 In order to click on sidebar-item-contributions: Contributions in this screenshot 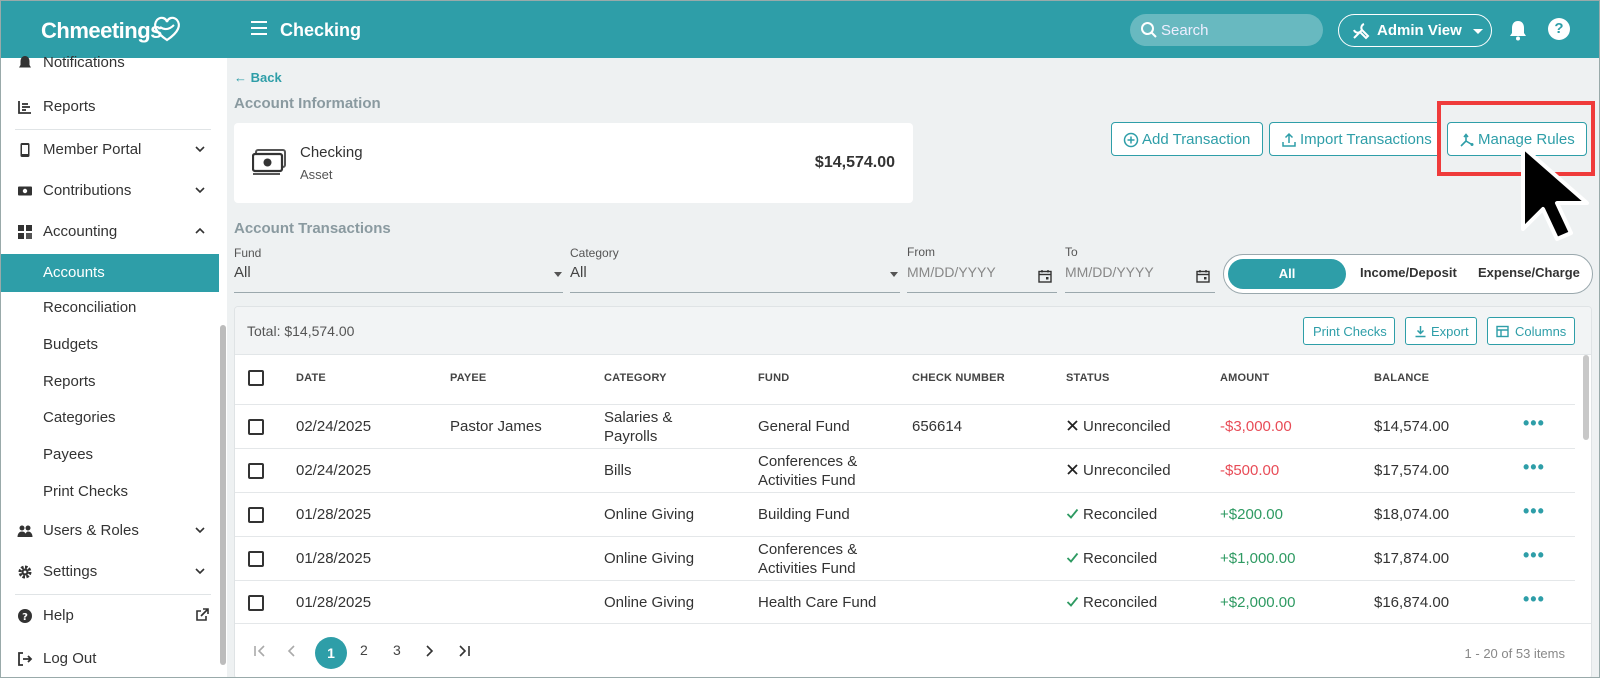, I will do `click(110, 191)`.